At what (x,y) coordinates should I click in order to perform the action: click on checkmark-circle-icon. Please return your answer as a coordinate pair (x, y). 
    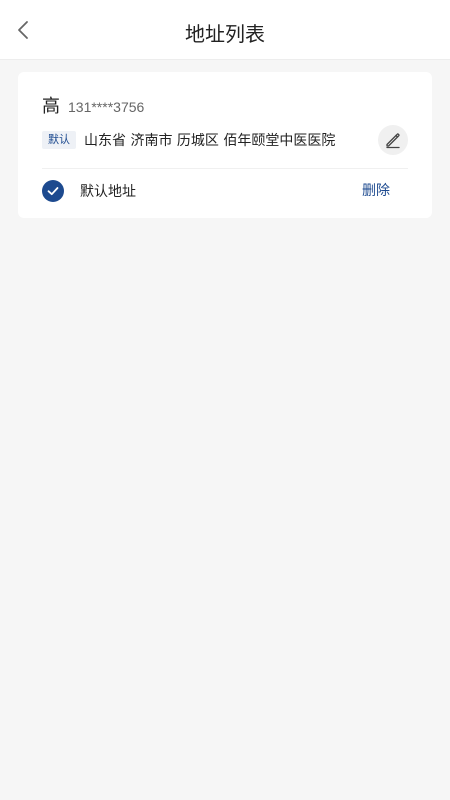
    Looking at the image, I should click on (53, 191).